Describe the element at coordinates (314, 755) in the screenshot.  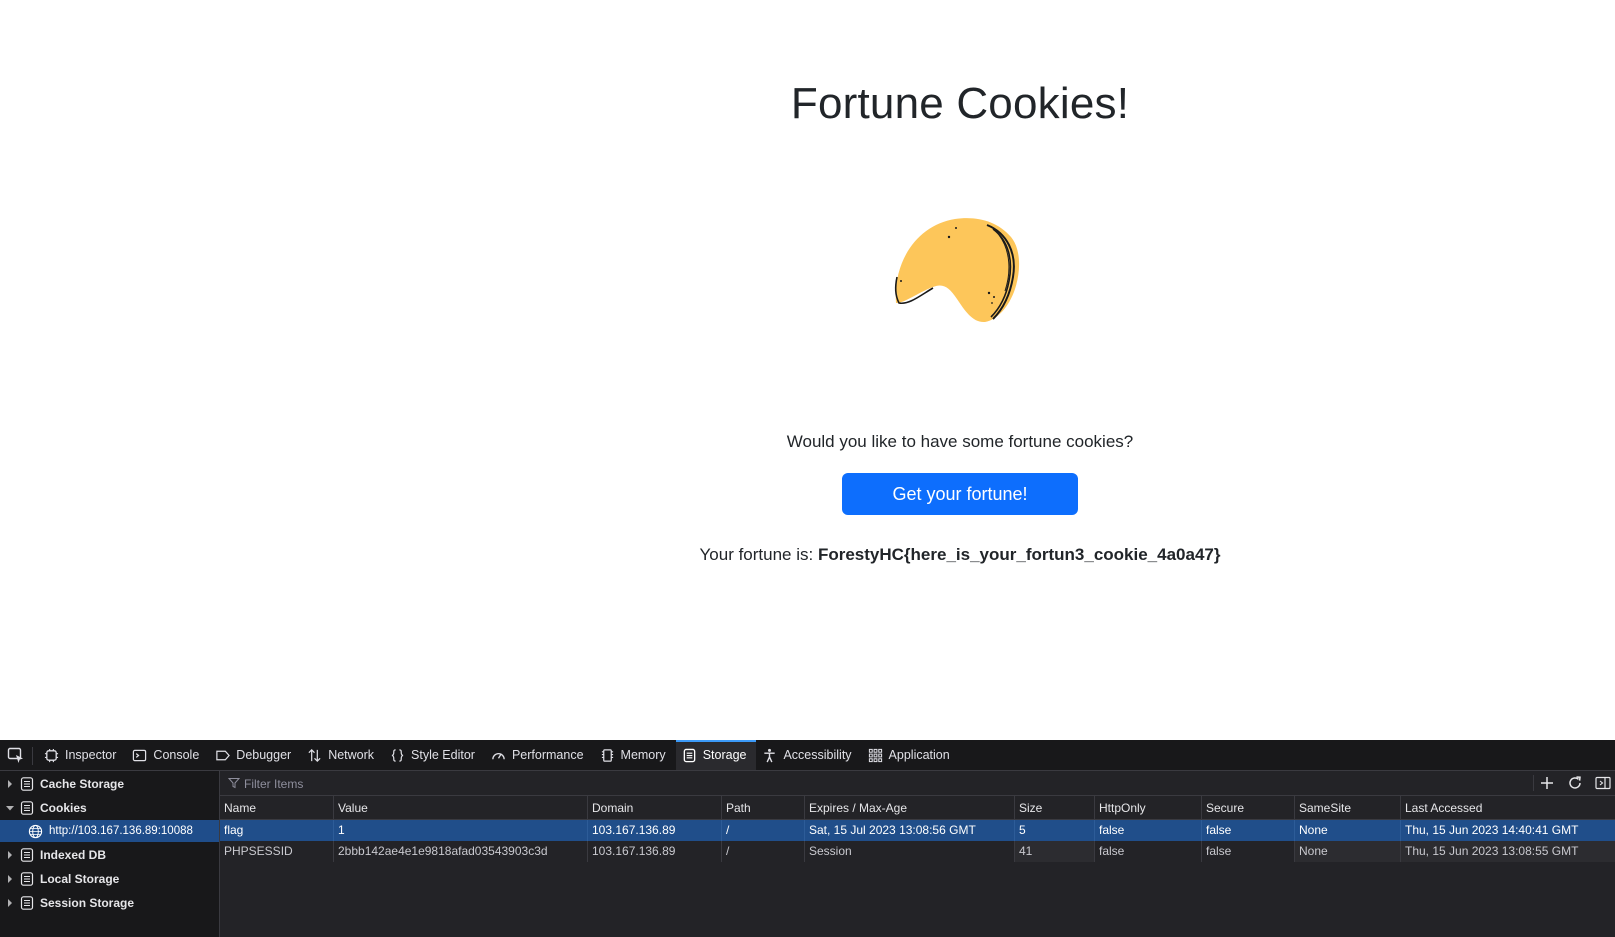
I see `network-icon` at that location.